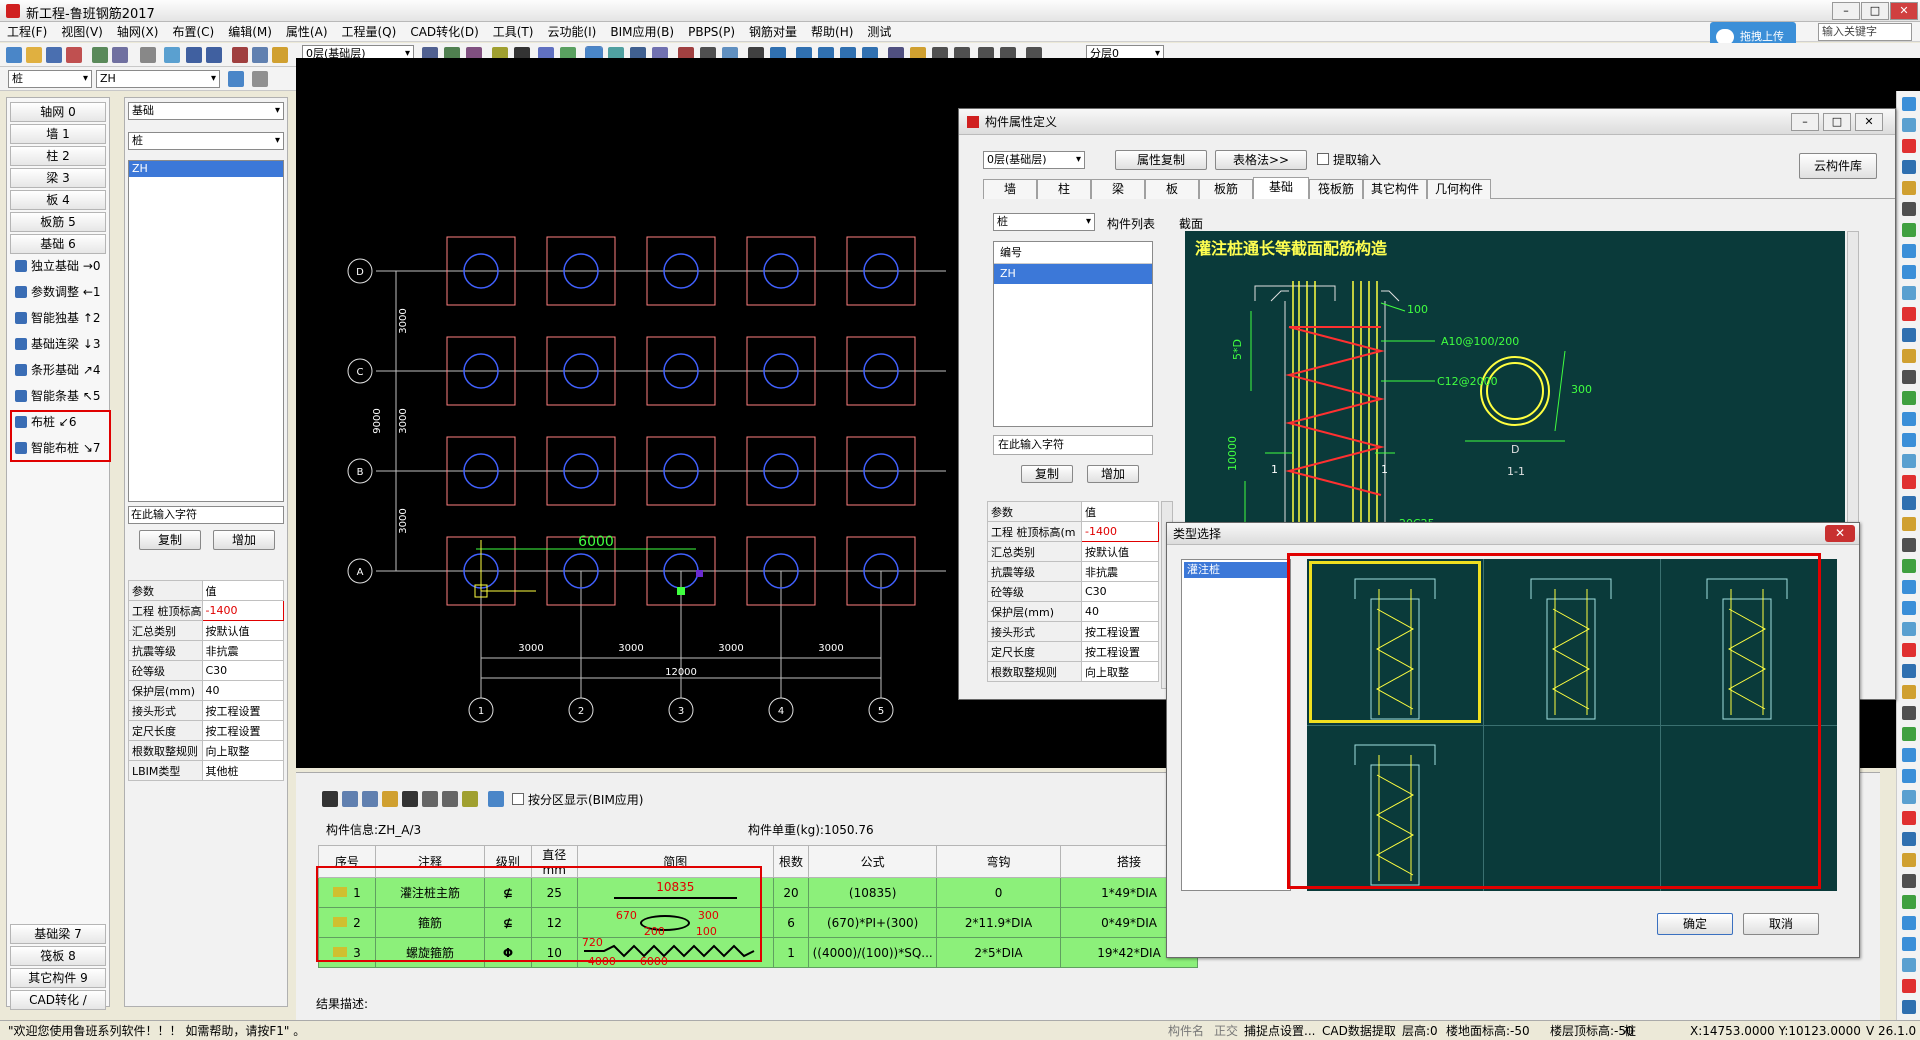 This screenshot has height=1040, width=1920. What do you see at coordinates (1459, 189) in the screenshot?
I see `tab-geometry: 几何构件` at bounding box center [1459, 189].